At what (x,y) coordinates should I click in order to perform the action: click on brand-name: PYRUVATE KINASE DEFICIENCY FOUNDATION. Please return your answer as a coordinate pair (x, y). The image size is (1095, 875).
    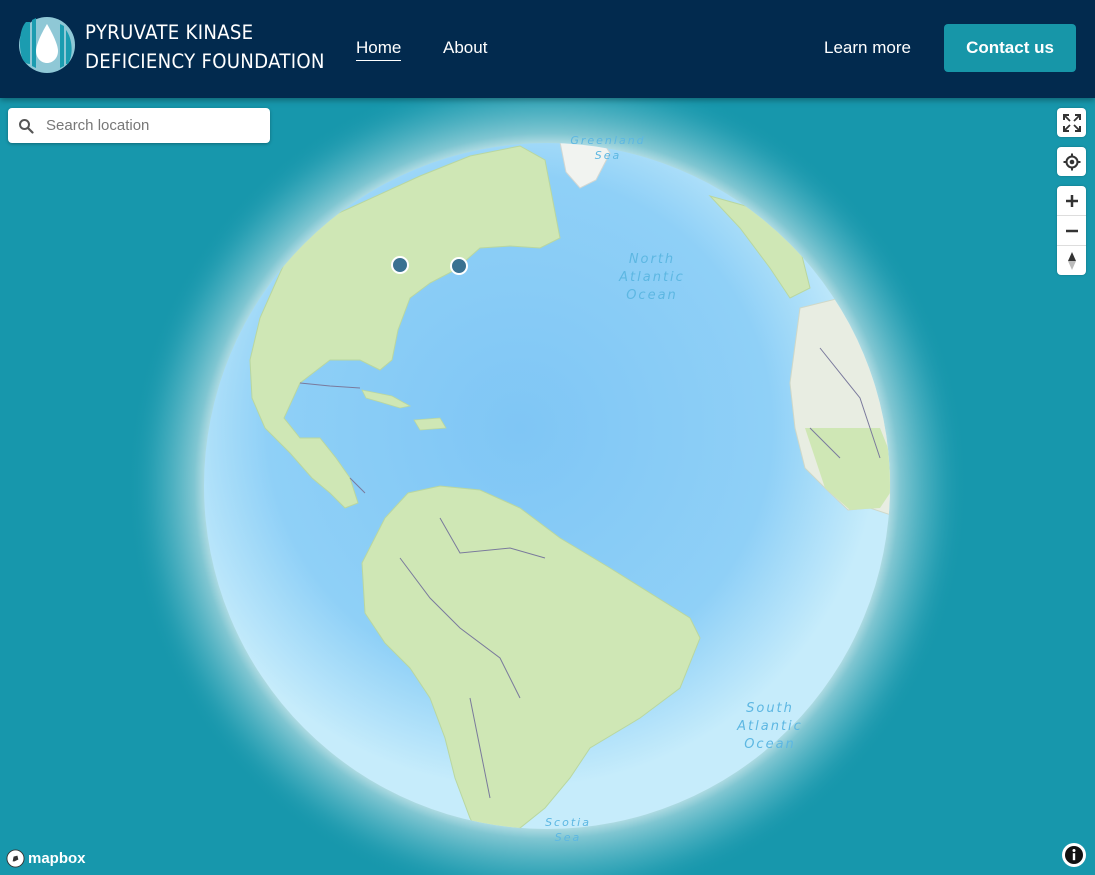
    Looking at the image, I should click on (205, 47).